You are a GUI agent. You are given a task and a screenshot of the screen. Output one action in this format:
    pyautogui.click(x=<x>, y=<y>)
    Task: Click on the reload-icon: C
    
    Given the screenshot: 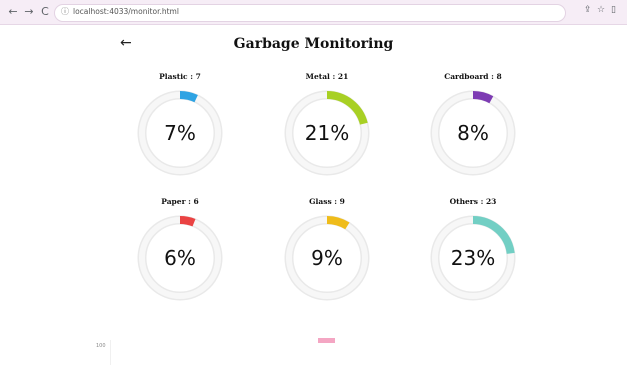 What is the action you would take?
    pyautogui.click(x=45, y=12)
    